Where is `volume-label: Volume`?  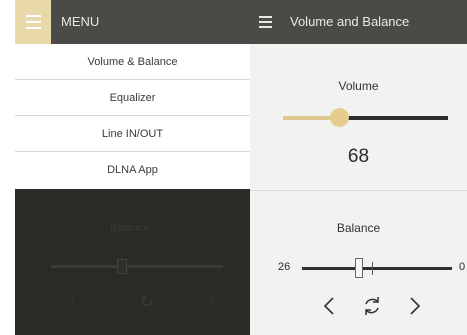
volume-label: Volume is located at coordinates (358, 86).